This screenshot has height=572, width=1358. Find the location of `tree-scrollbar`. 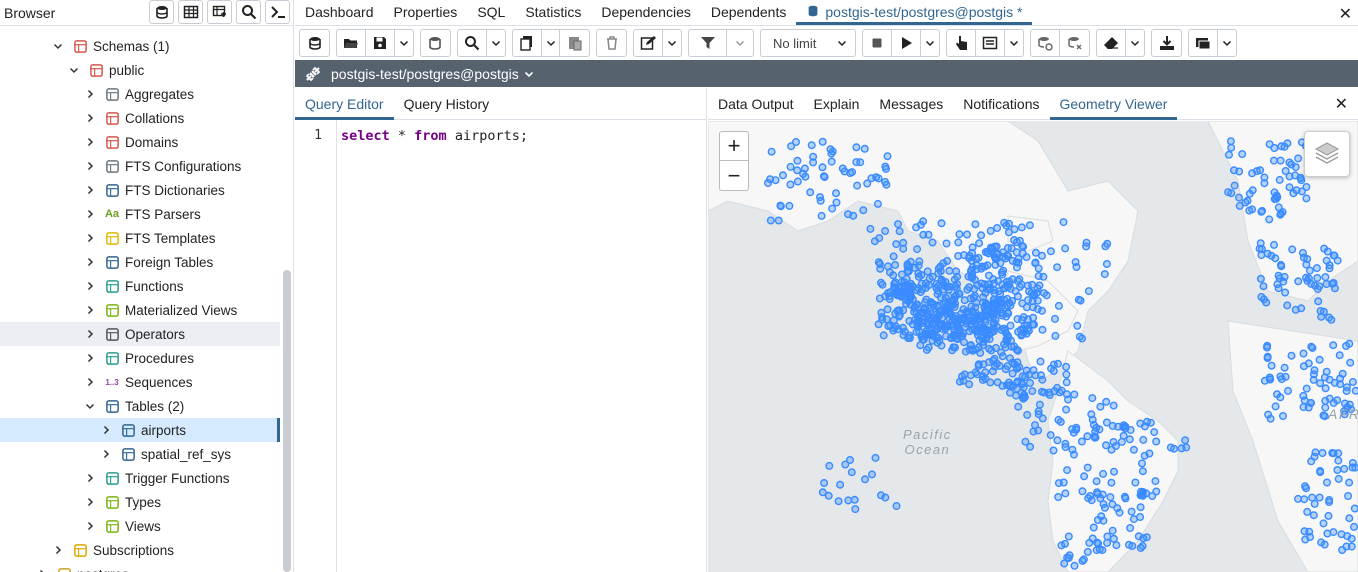

tree-scrollbar is located at coordinates (287, 421).